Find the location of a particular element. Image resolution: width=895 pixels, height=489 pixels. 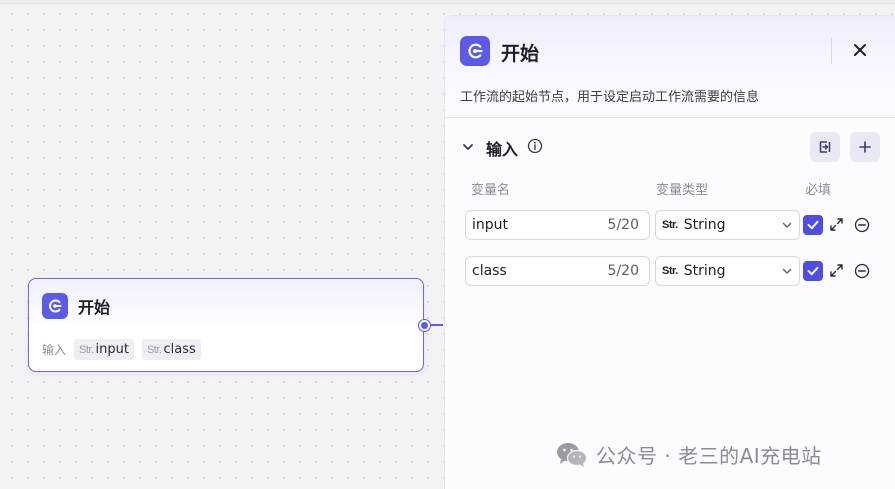

node-output-port is located at coordinates (424, 325).